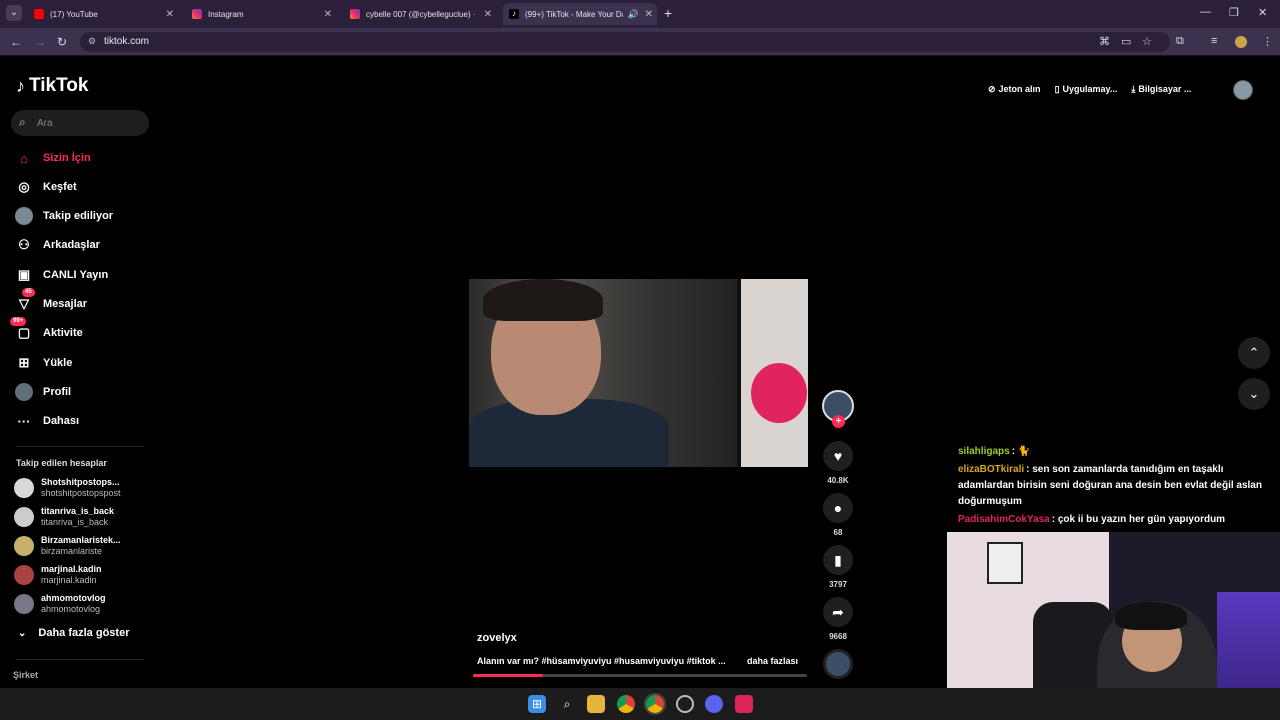  What do you see at coordinates (596, 704) in the screenshot?
I see `file-explorer-icon` at bounding box center [596, 704].